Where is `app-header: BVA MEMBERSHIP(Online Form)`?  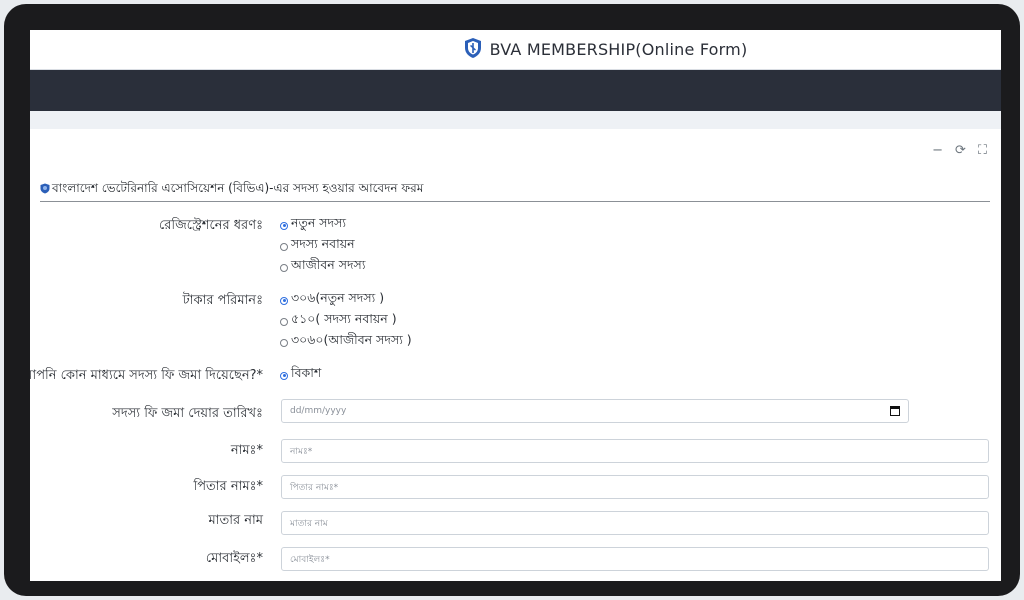
app-header: BVA MEMBERSHIP(Online Form) is located at coordinates (515, 50).